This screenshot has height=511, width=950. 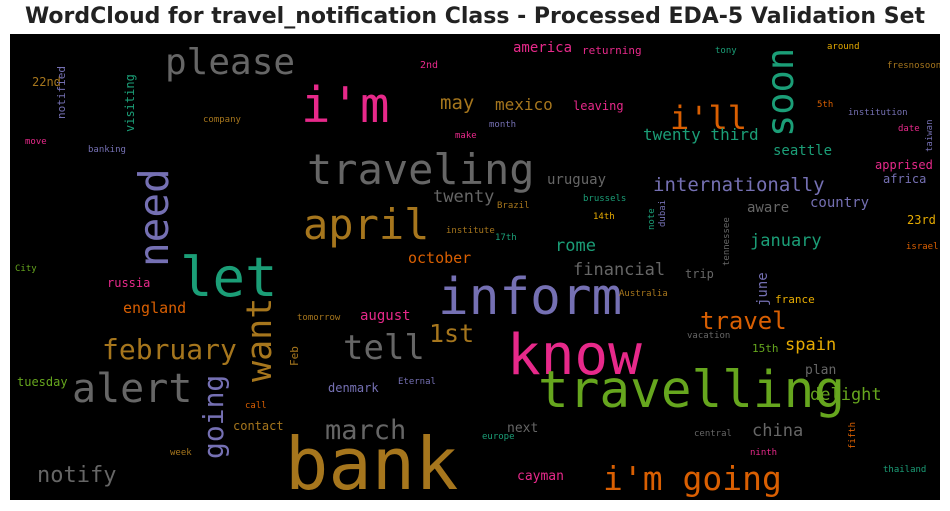 What do you see at coordinates (904, 179) in the screenshot?
I see `word-africa: africa` at bounding box center [904, 179].